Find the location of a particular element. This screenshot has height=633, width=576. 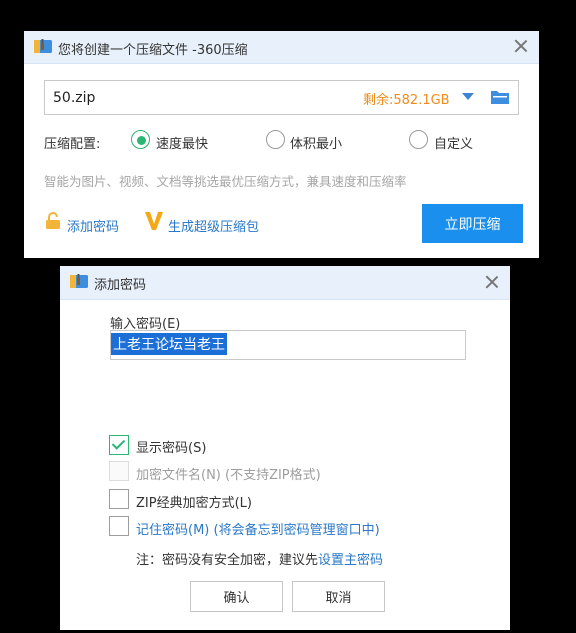

remember-password-label: 记住密码(M) (将会备忘到密码管理窗口中) is located at coordinates (258, 528).